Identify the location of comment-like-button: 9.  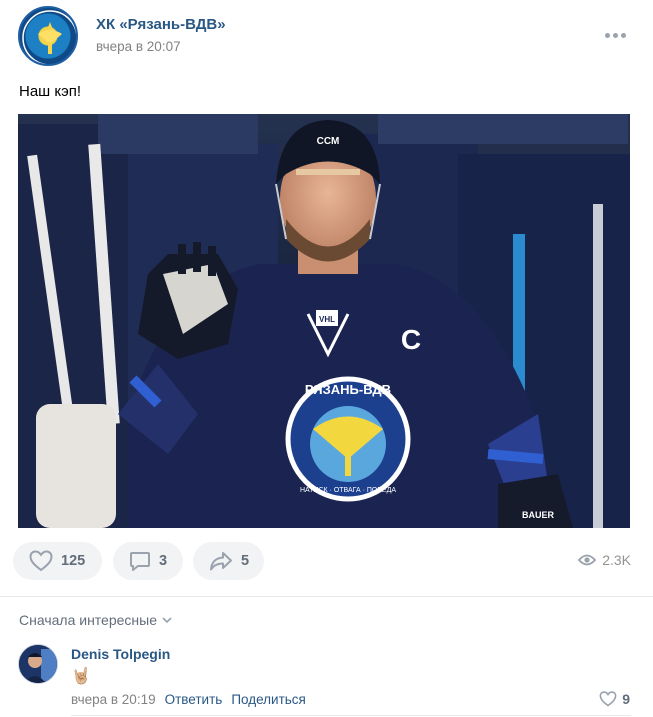
(614, 699).